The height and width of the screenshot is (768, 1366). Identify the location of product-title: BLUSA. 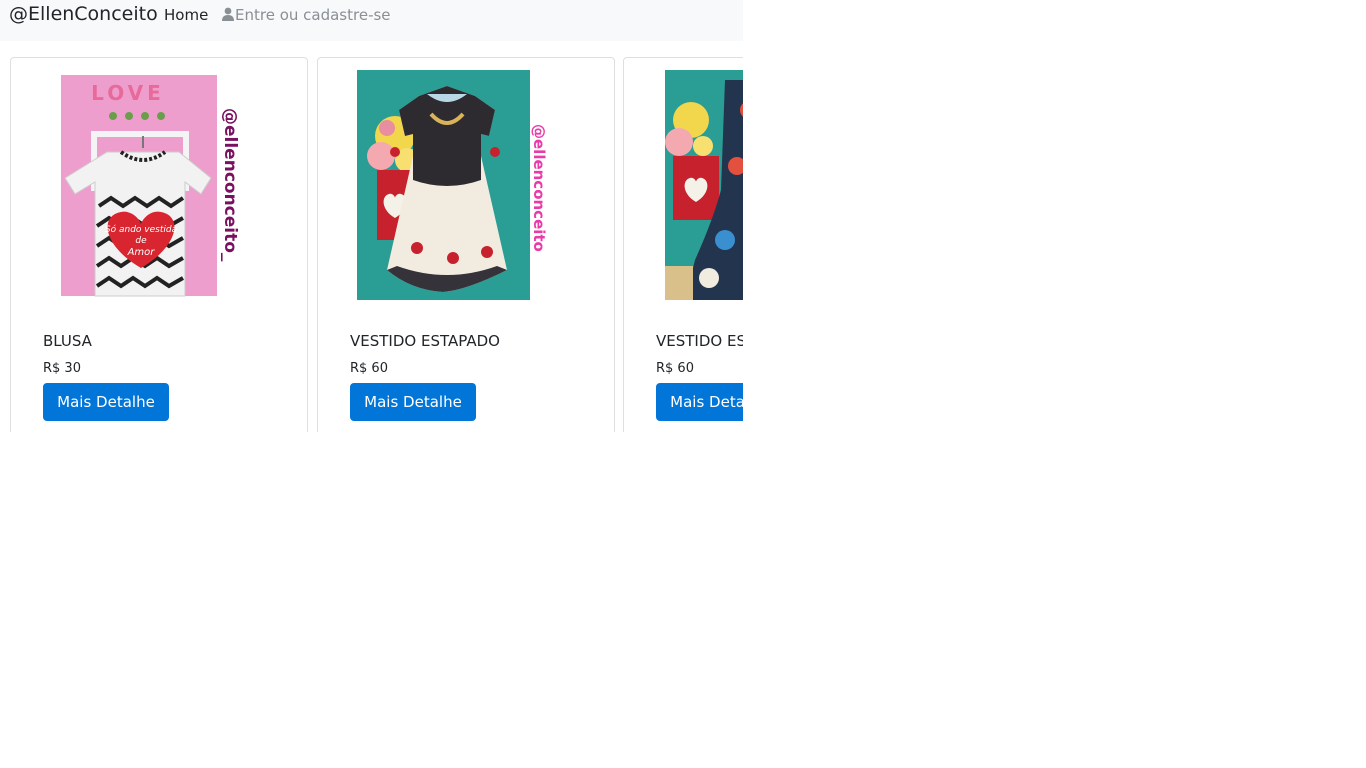
(67, 341).